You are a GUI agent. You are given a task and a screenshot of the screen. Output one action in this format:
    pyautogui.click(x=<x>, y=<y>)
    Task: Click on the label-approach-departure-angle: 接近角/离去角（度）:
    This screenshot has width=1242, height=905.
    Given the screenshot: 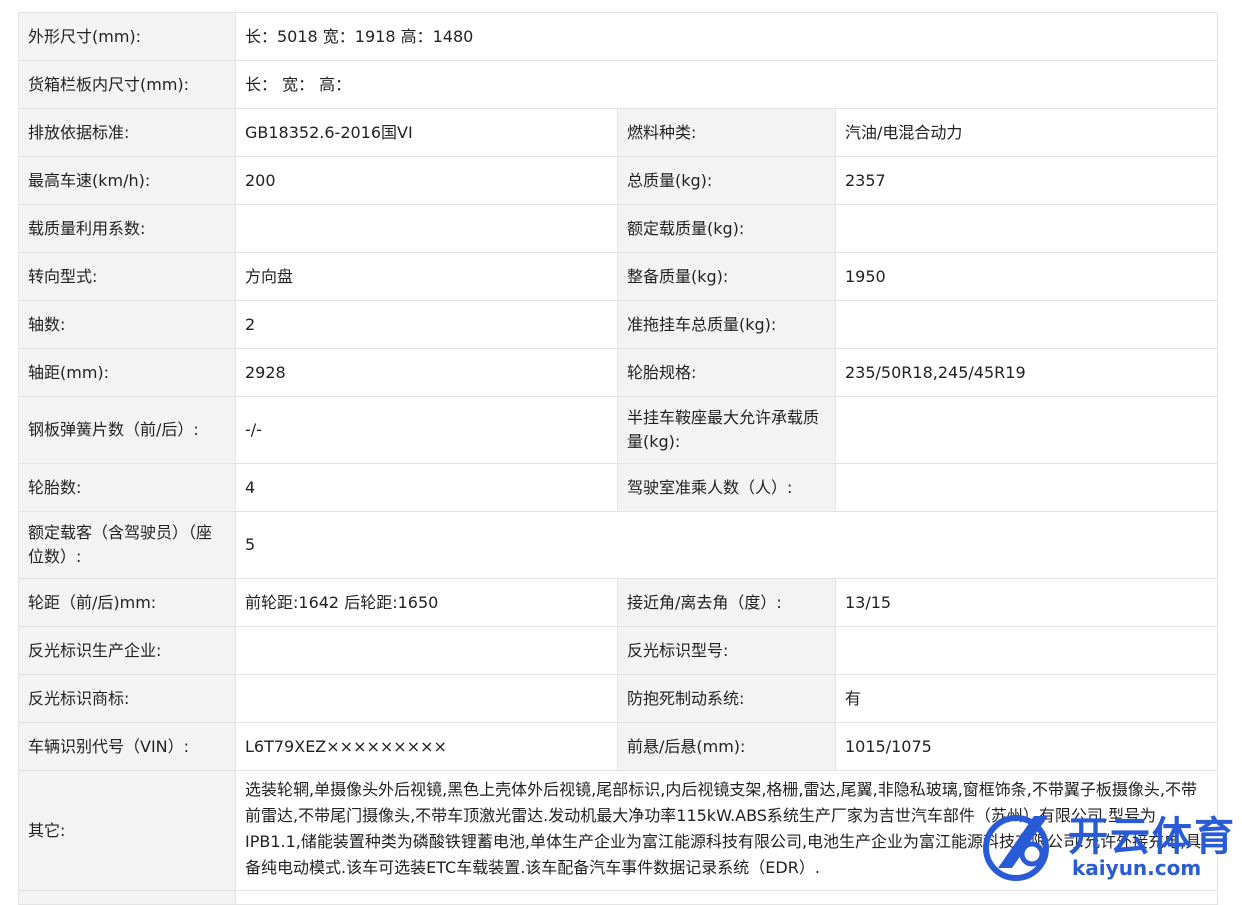 What is the action you would take?
    pyautogui.click(x=727, y=602)
    